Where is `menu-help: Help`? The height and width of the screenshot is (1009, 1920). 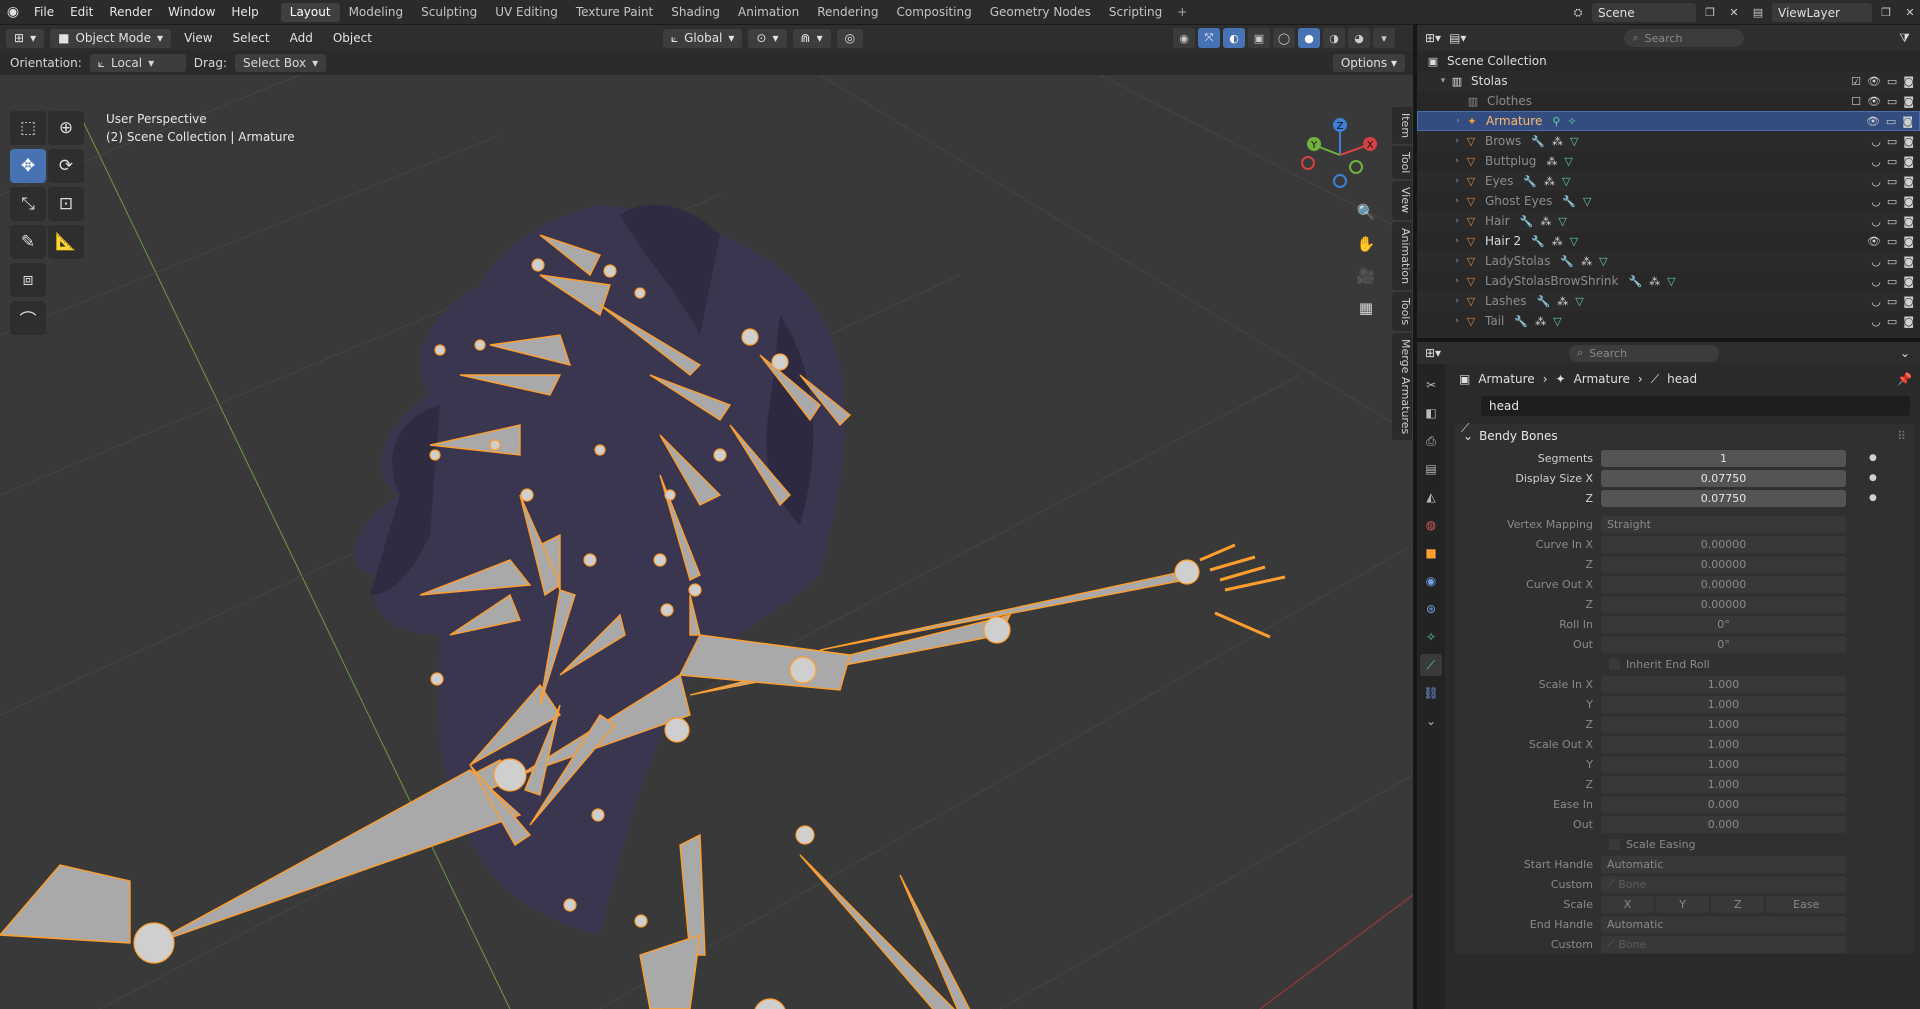
menu-help: Help is located at coordinates (244, 12).